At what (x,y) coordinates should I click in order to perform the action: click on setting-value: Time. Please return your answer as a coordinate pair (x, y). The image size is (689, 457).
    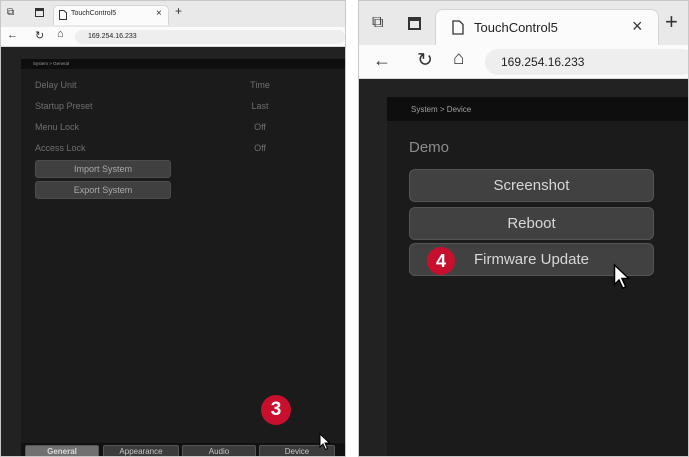
    Looking at the image, I should click on (260, 85).